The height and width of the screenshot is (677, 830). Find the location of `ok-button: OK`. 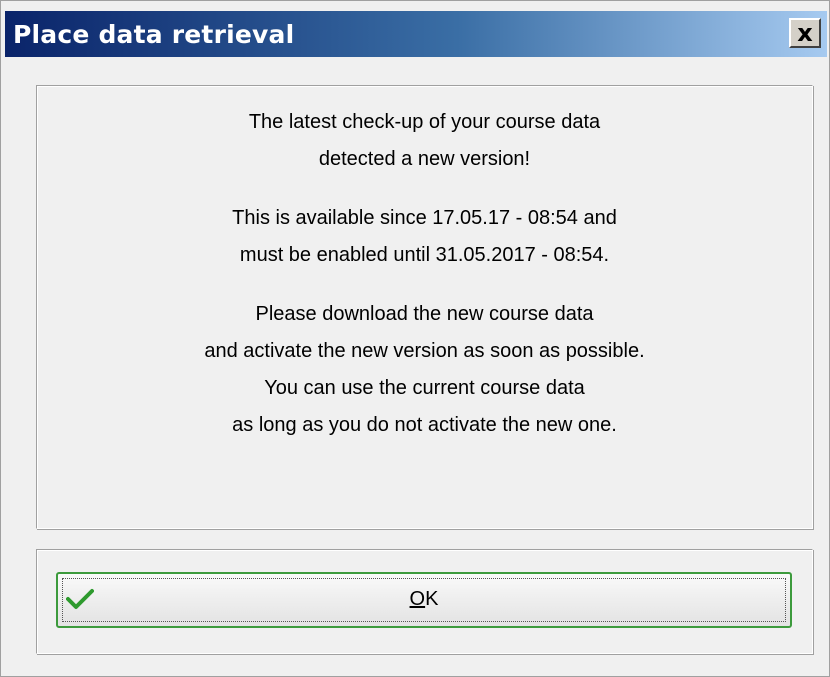

ok-button: OK is located at coordinates (424, 600).